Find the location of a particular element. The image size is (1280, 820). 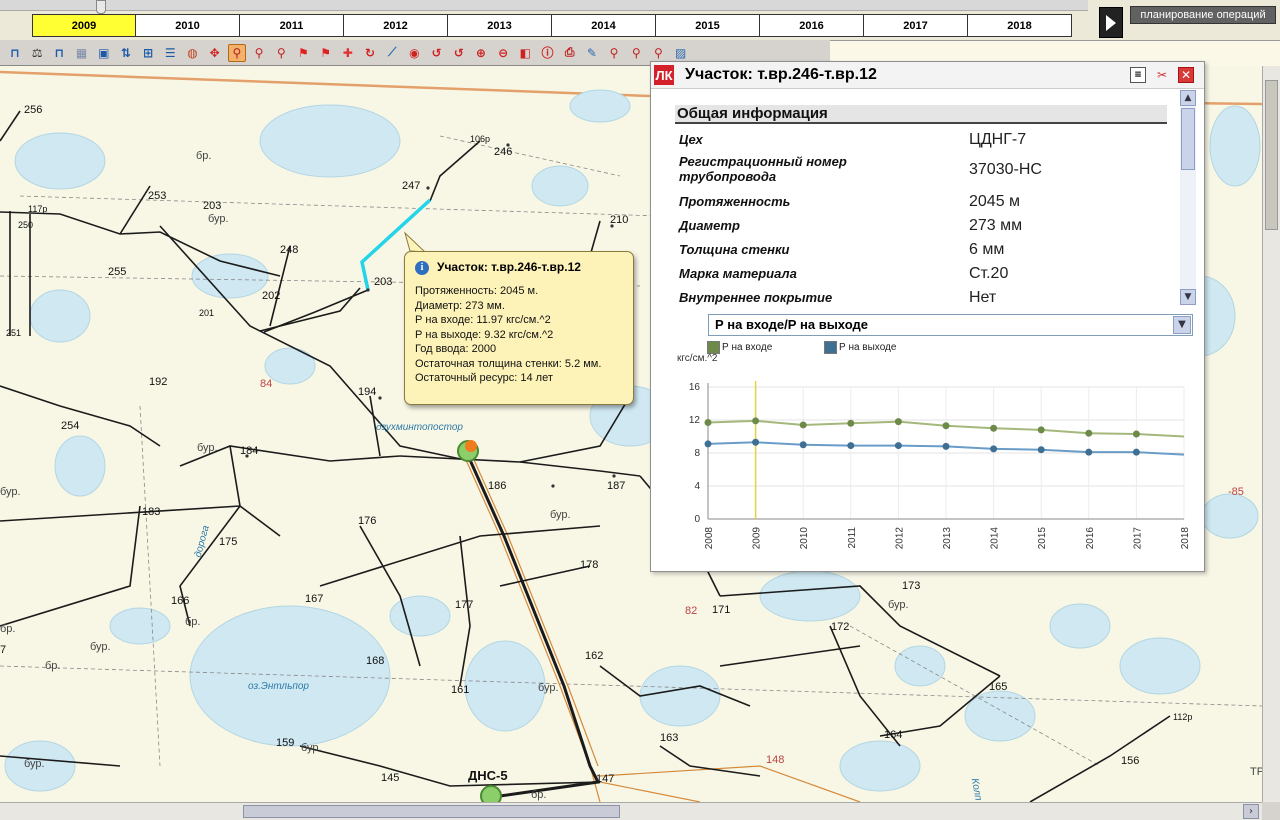

year-tab-2012: 2012 is located at coordinates (396, 25).